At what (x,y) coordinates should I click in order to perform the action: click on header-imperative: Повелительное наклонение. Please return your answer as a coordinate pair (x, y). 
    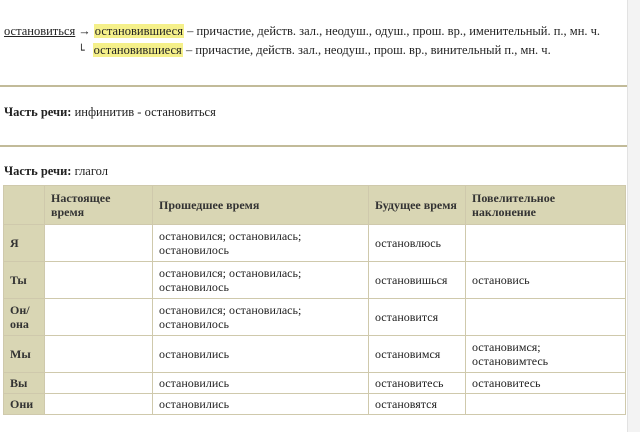
    Looking at the image, I should click on (545, 205).